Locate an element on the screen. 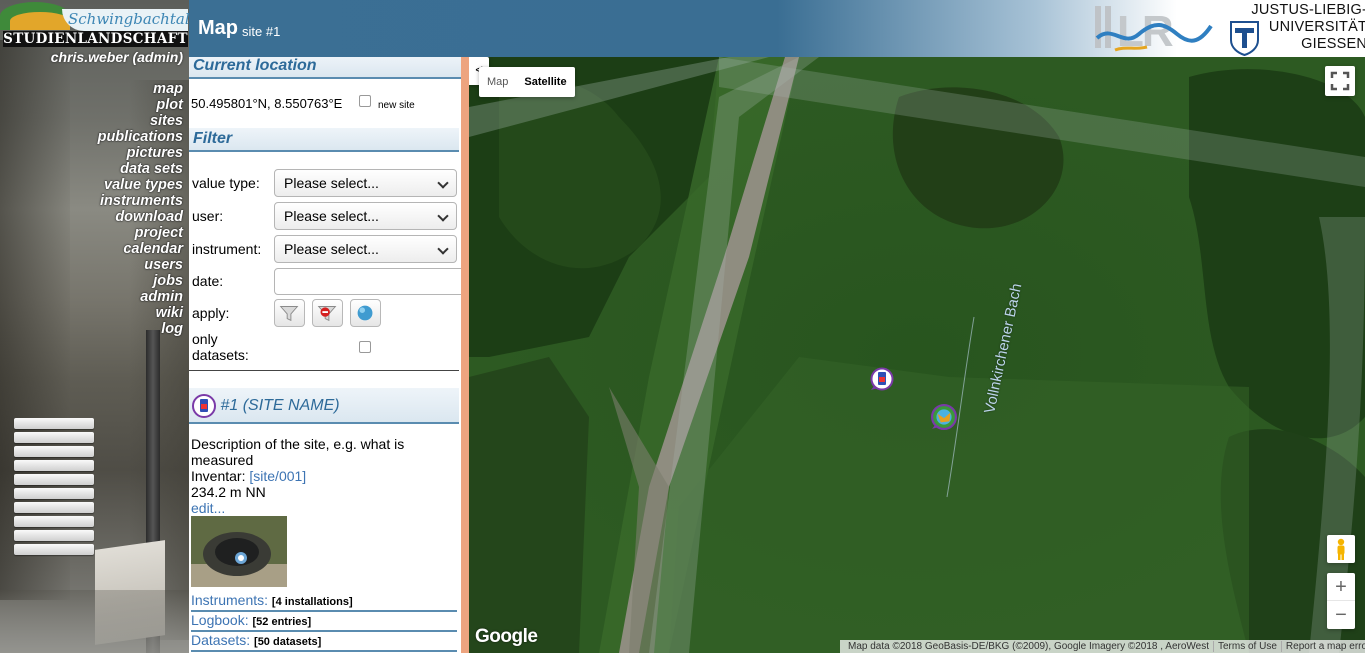 Image resolution: width=1365 pixels, height=653 pixels. logo-script: Schwingbachtal is located at coordinates (128, 19).